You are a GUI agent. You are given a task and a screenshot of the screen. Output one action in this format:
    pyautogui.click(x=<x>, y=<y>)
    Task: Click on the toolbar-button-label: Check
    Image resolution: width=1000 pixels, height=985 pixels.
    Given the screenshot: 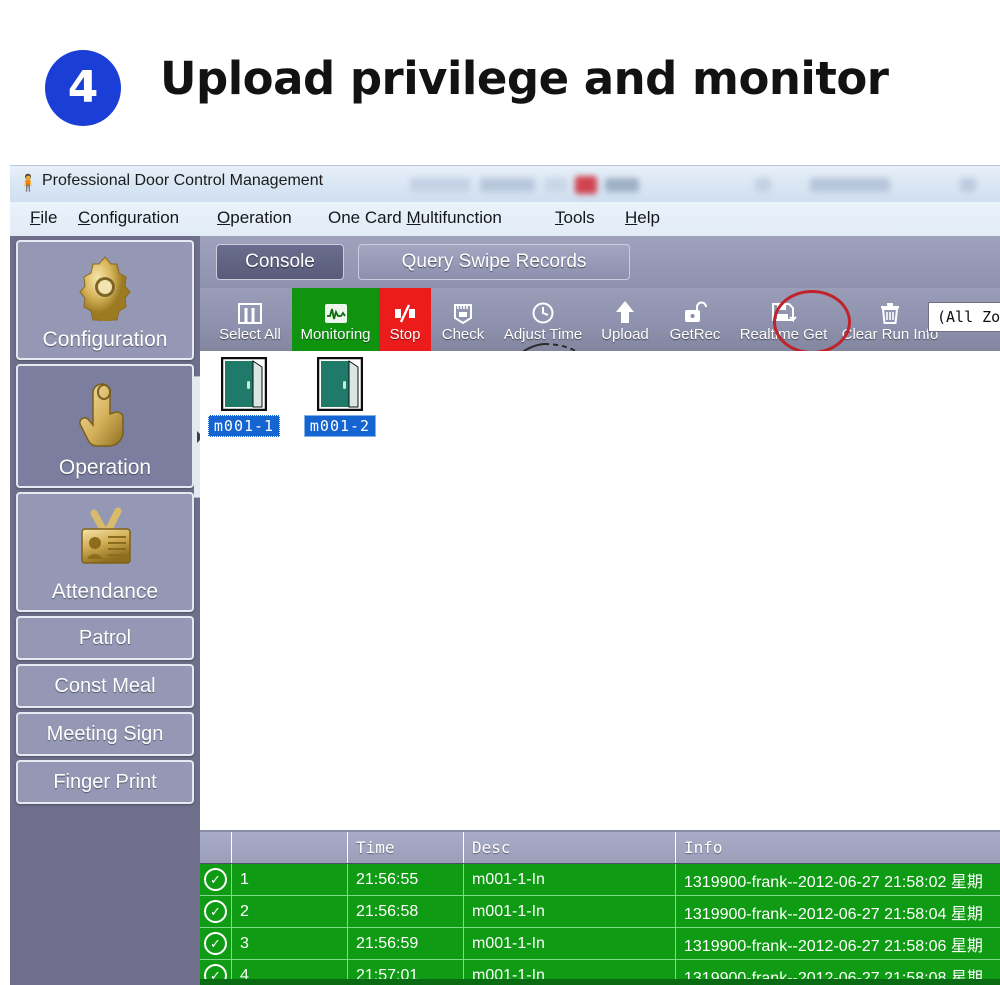 What is the action you would take?
    pyautogui.click(x=463, y=334)
    